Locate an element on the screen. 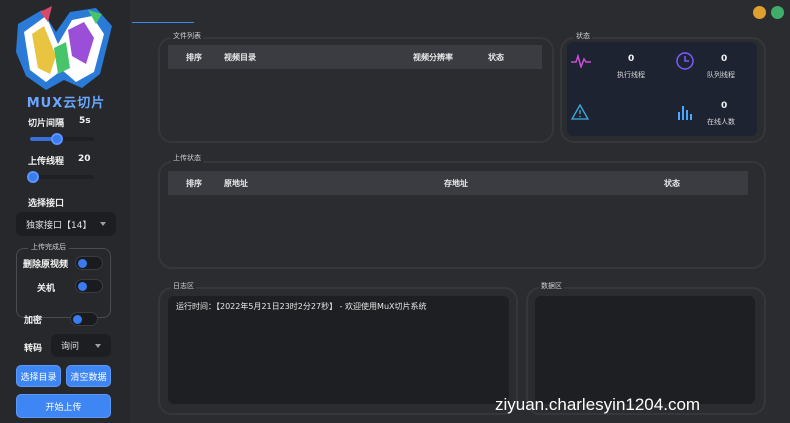 Image resolution: width=790 pixels, height=423 pixels. delete-source-toggle is located at coordinates (89, 263).